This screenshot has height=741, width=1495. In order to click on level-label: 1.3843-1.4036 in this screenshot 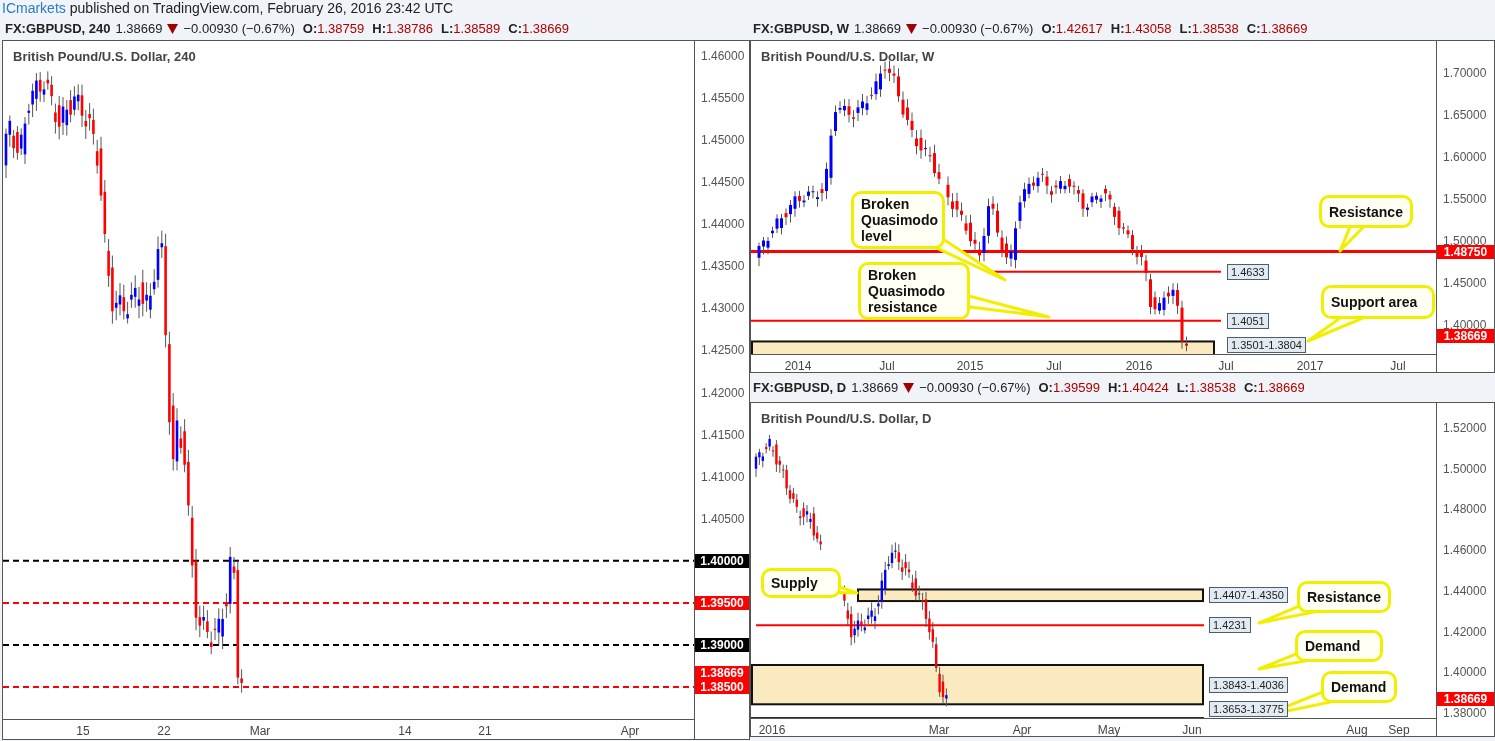, I will do `click(1248, 684)`.